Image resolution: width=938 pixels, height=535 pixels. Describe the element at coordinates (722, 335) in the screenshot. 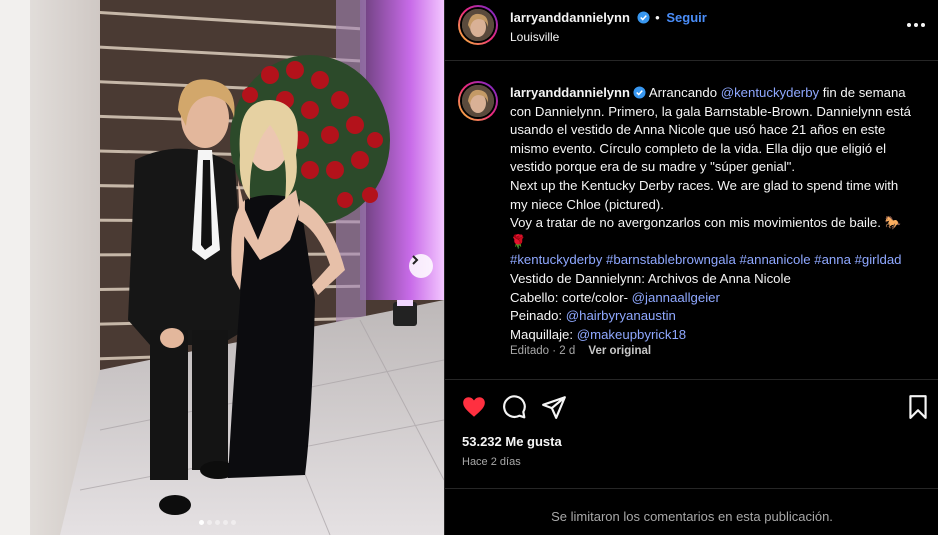

I see `caption-line: Maquillaje: @makeupbyrick18` at that location.